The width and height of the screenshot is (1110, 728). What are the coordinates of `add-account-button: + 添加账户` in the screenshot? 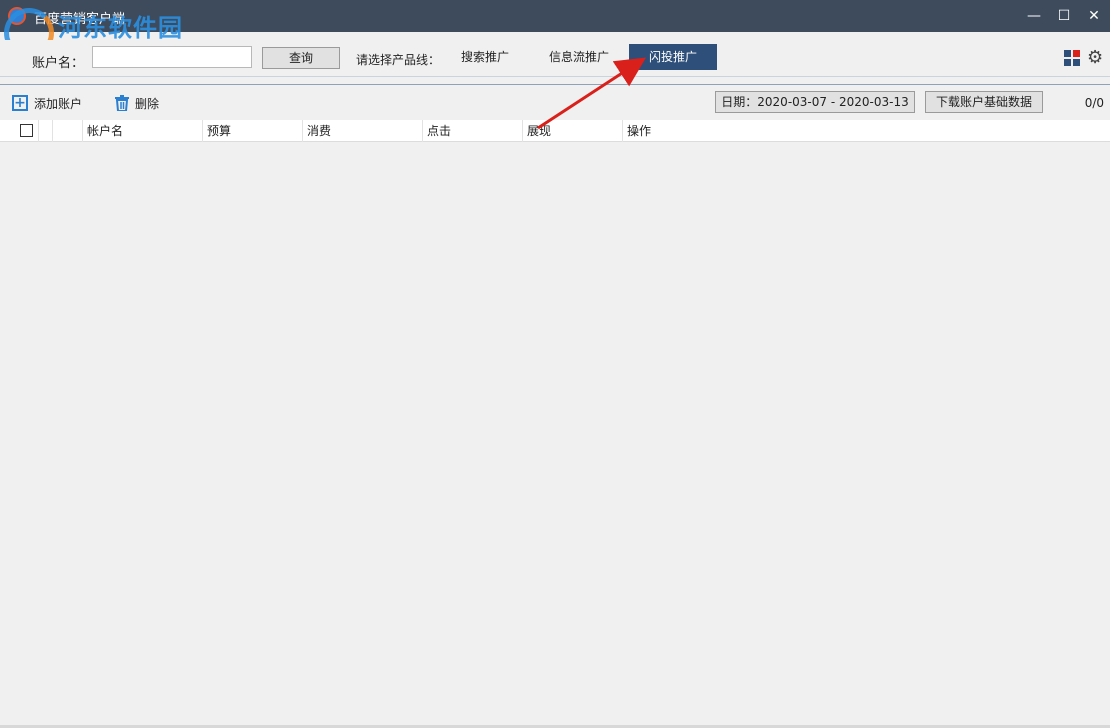 It's located at (47, 103).